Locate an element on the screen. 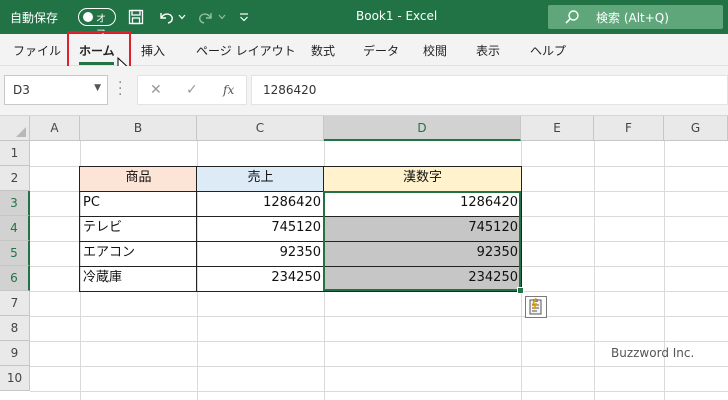 This screenshot has width=728, height=400. save-icon is located at coordinates (136, 17).